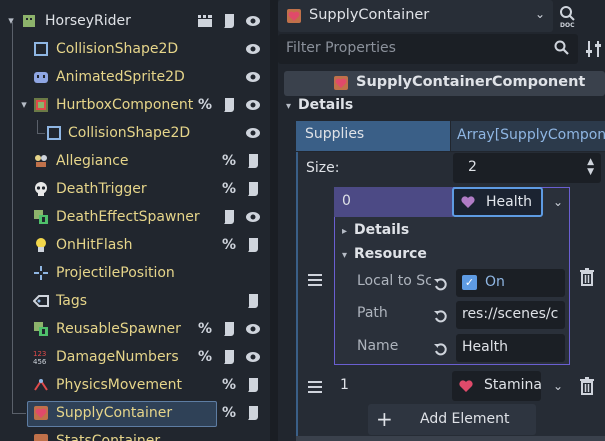 The width and height of the screenshot is (605, 441). I want to click on item-index-0: 0, so click(393, 202).